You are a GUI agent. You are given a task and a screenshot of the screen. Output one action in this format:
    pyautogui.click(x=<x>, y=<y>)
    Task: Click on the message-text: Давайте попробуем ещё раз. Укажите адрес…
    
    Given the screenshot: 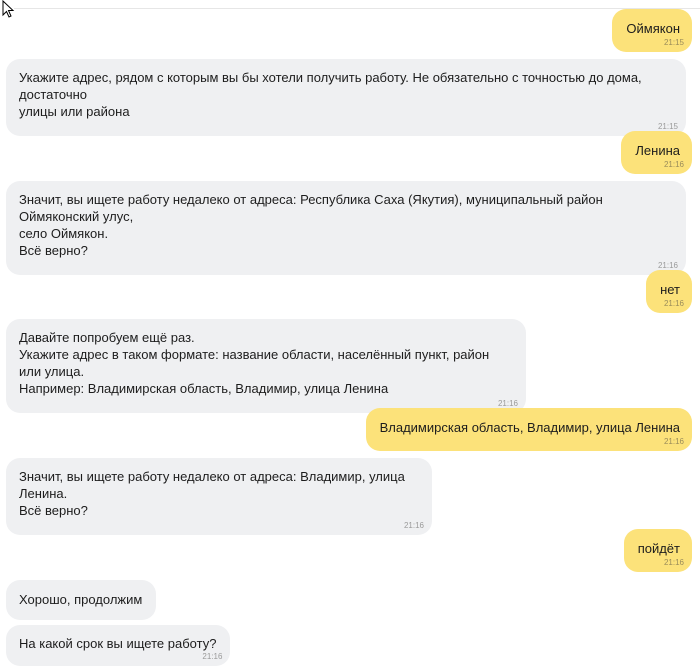 What is the action you would take?
    pyautogui.click(x=254, y=363)
    